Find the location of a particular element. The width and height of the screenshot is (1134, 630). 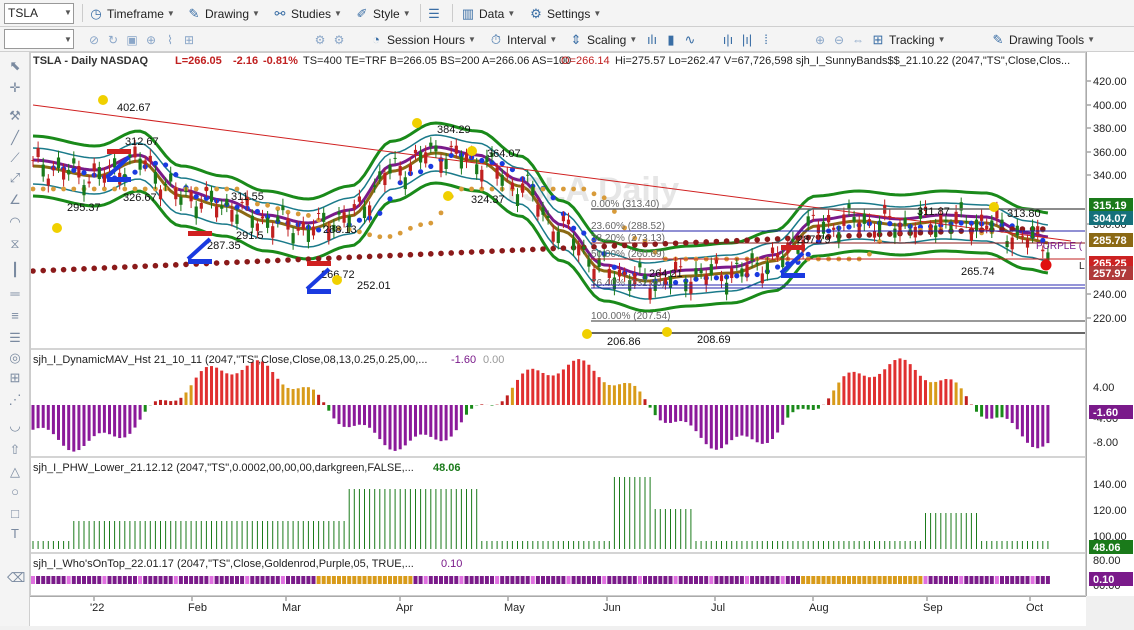

interval-menu: ⏱ Interval ▼ is located at coordinates (522, 39).